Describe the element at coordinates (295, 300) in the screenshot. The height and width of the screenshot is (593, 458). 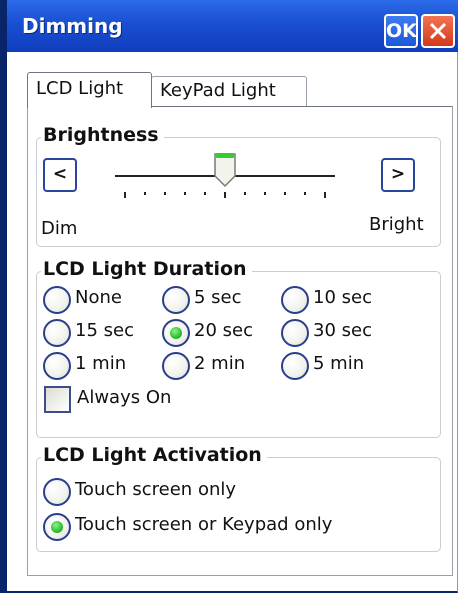
I see `radio-10-sec` at that location.